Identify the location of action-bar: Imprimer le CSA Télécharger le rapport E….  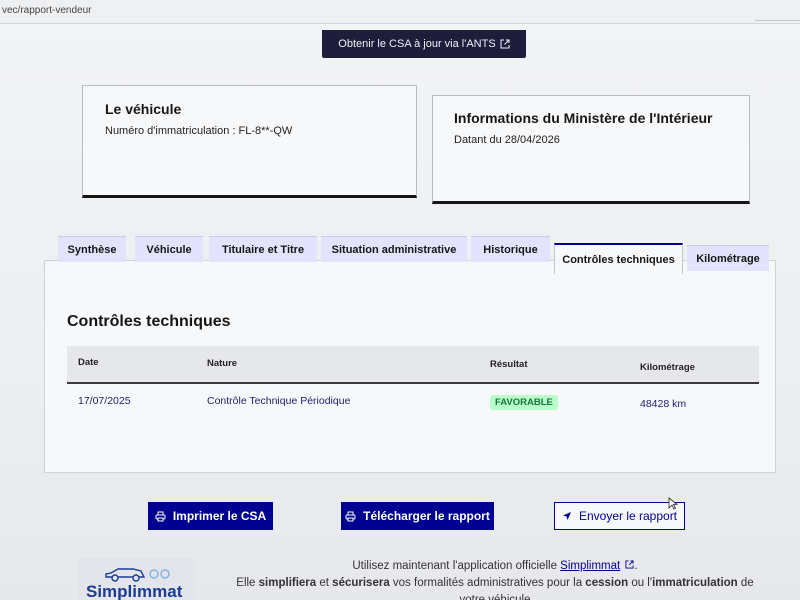
(400, 517).